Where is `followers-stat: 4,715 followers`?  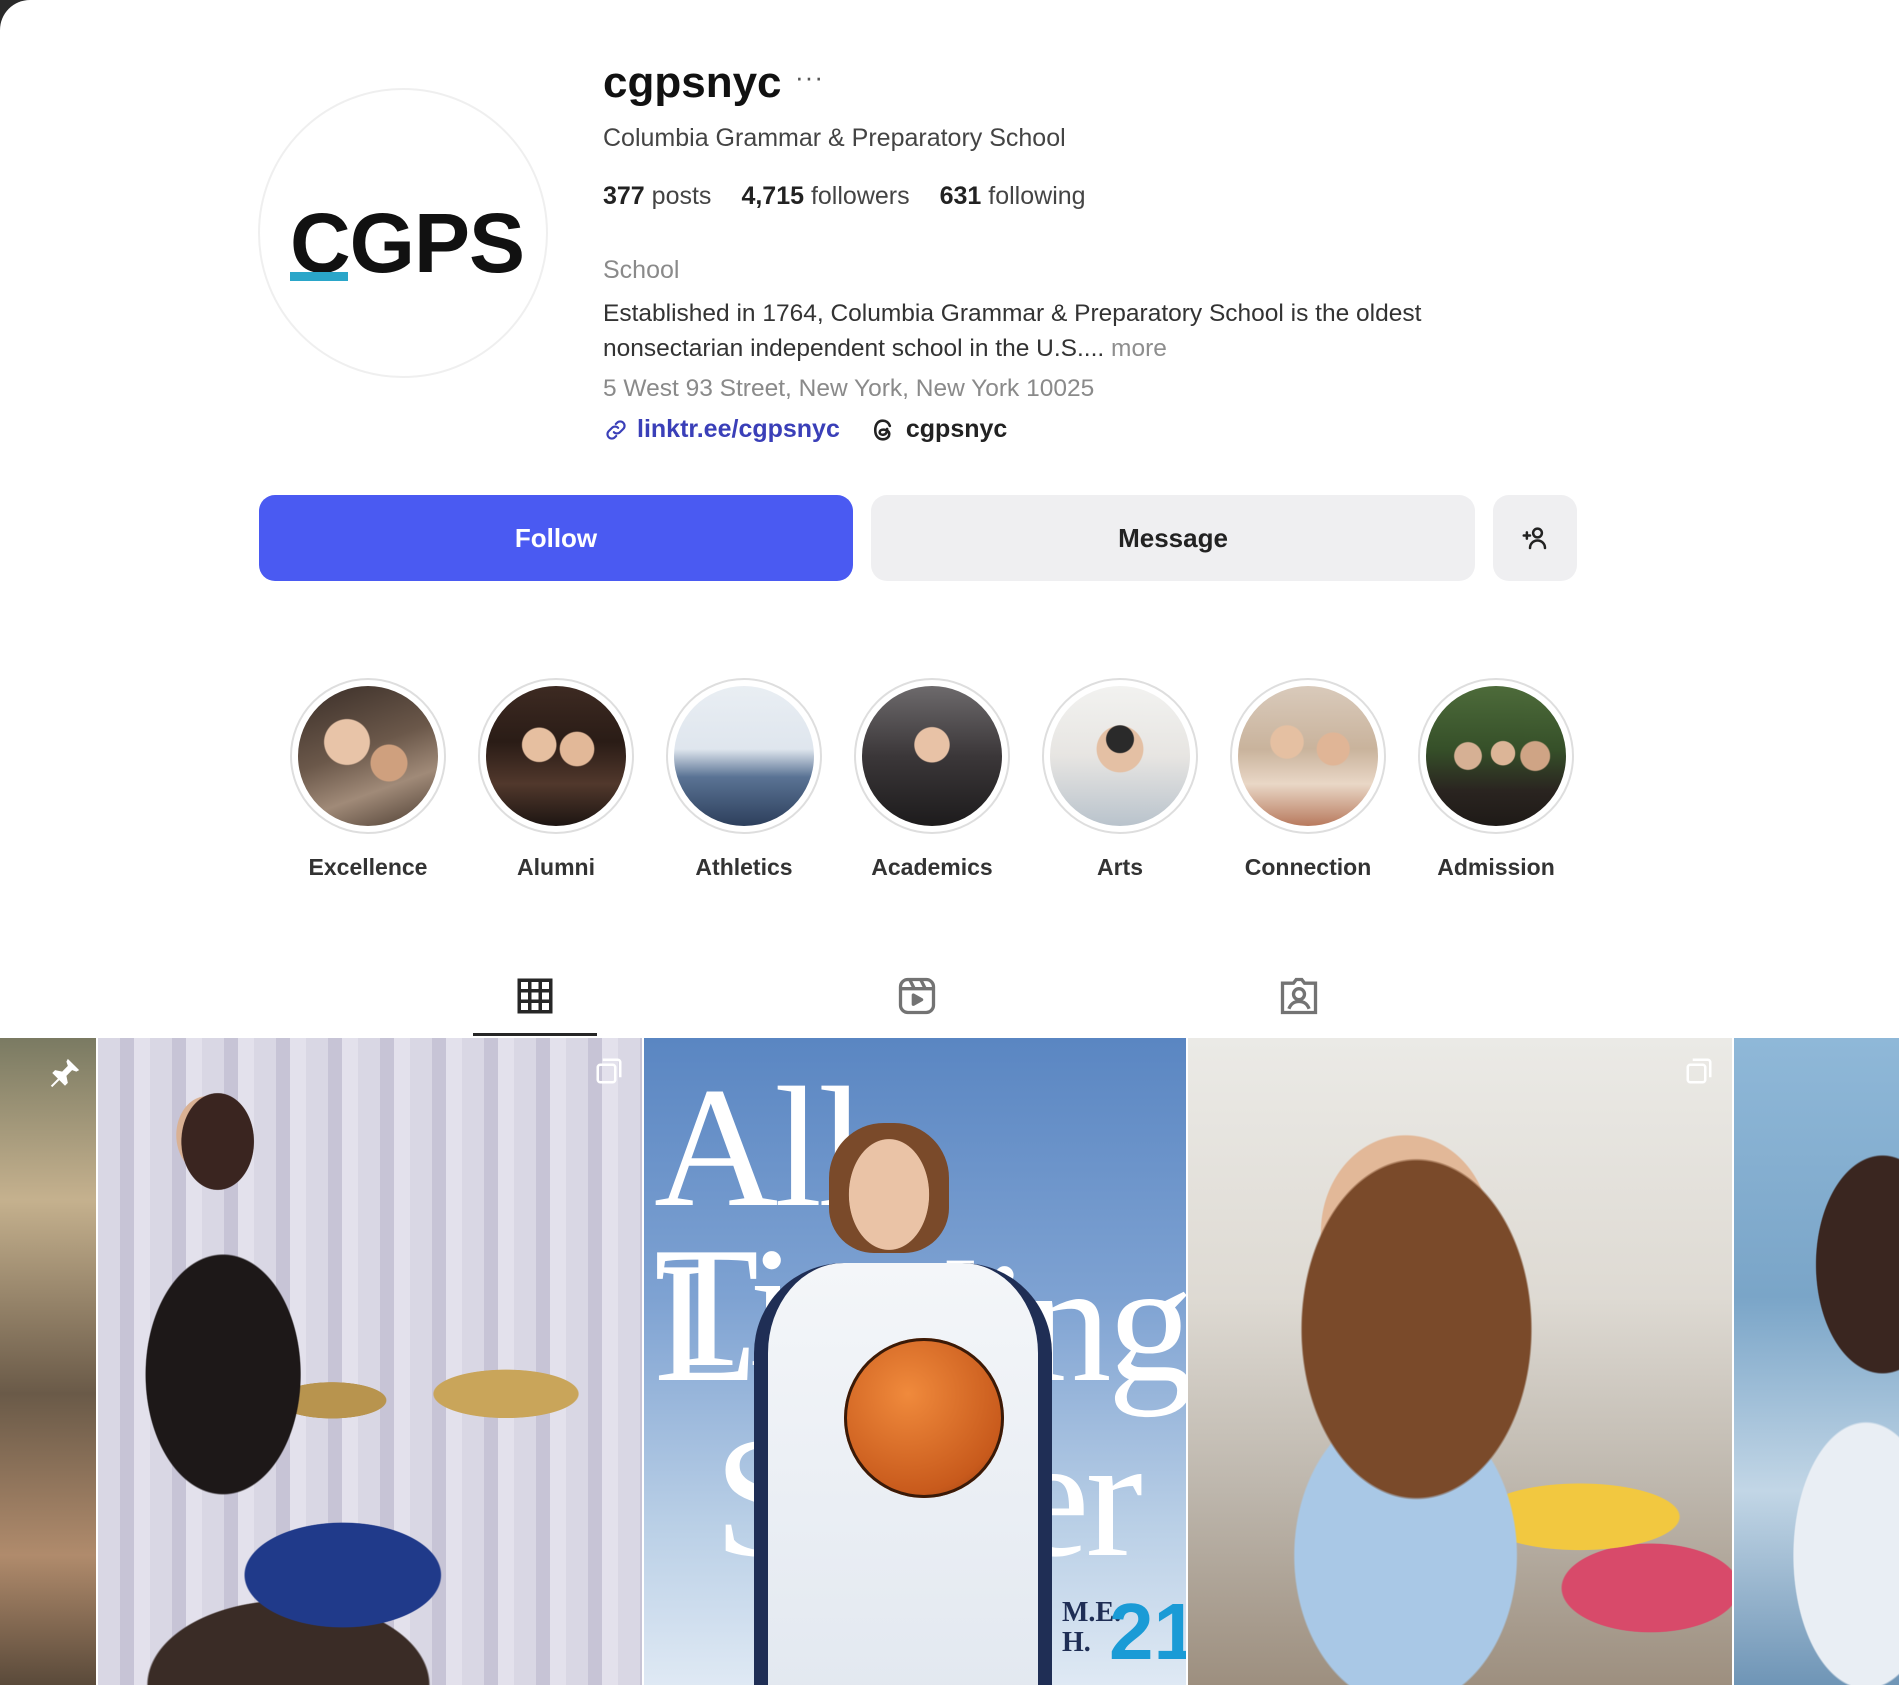 followers-stat: 4,715 followers is located at coordinates (825, 196).